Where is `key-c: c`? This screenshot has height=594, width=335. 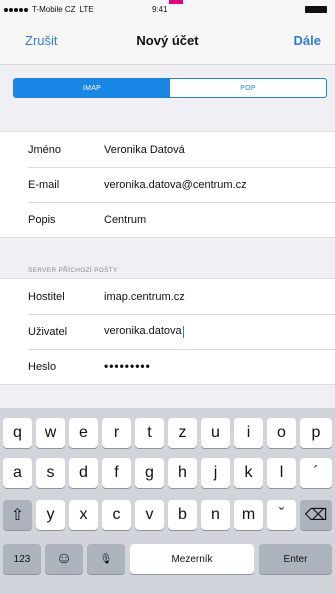
key-c: c is located at coordinates (116, 515).